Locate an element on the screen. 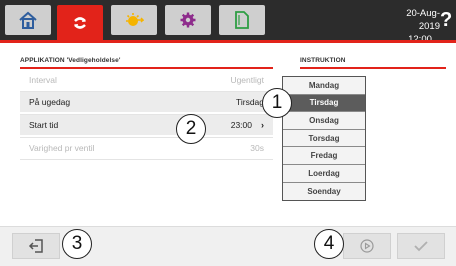  callout-3: 3 is located at coordinates (77, 244).